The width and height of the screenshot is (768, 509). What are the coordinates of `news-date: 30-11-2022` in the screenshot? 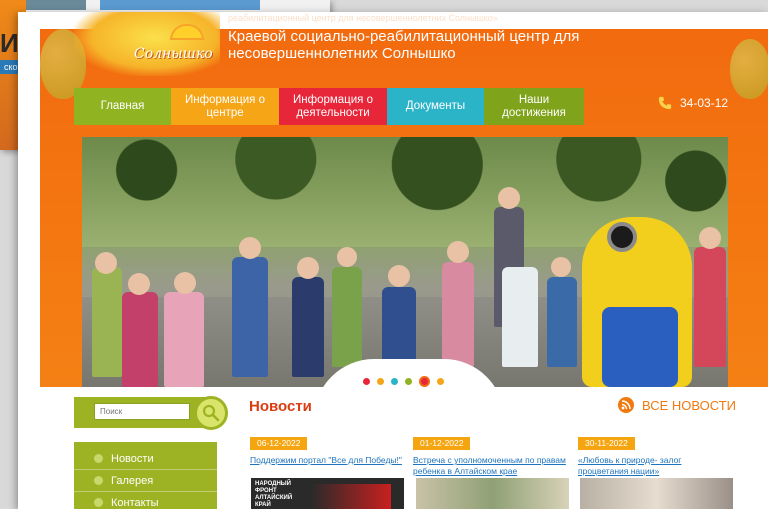 It's located at (606, 443).